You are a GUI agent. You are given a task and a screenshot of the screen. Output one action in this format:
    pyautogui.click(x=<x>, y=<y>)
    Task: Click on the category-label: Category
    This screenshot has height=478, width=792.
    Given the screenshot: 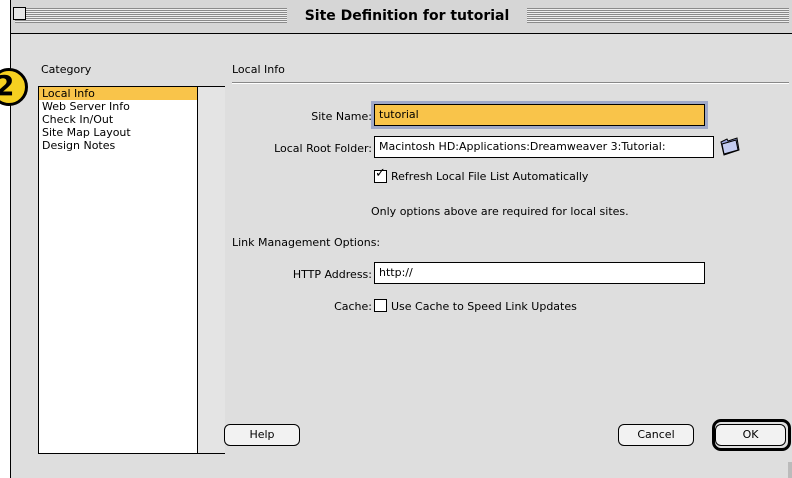 What is the action you would take?
    pyautogui.click(x=66, y=69)
    